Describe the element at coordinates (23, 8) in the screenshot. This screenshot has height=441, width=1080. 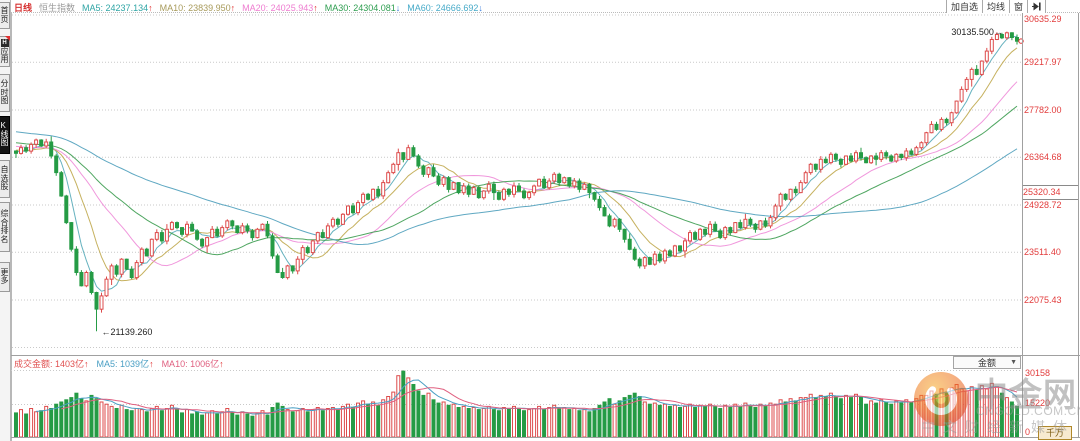
I see `period-label: 日线` at that location.